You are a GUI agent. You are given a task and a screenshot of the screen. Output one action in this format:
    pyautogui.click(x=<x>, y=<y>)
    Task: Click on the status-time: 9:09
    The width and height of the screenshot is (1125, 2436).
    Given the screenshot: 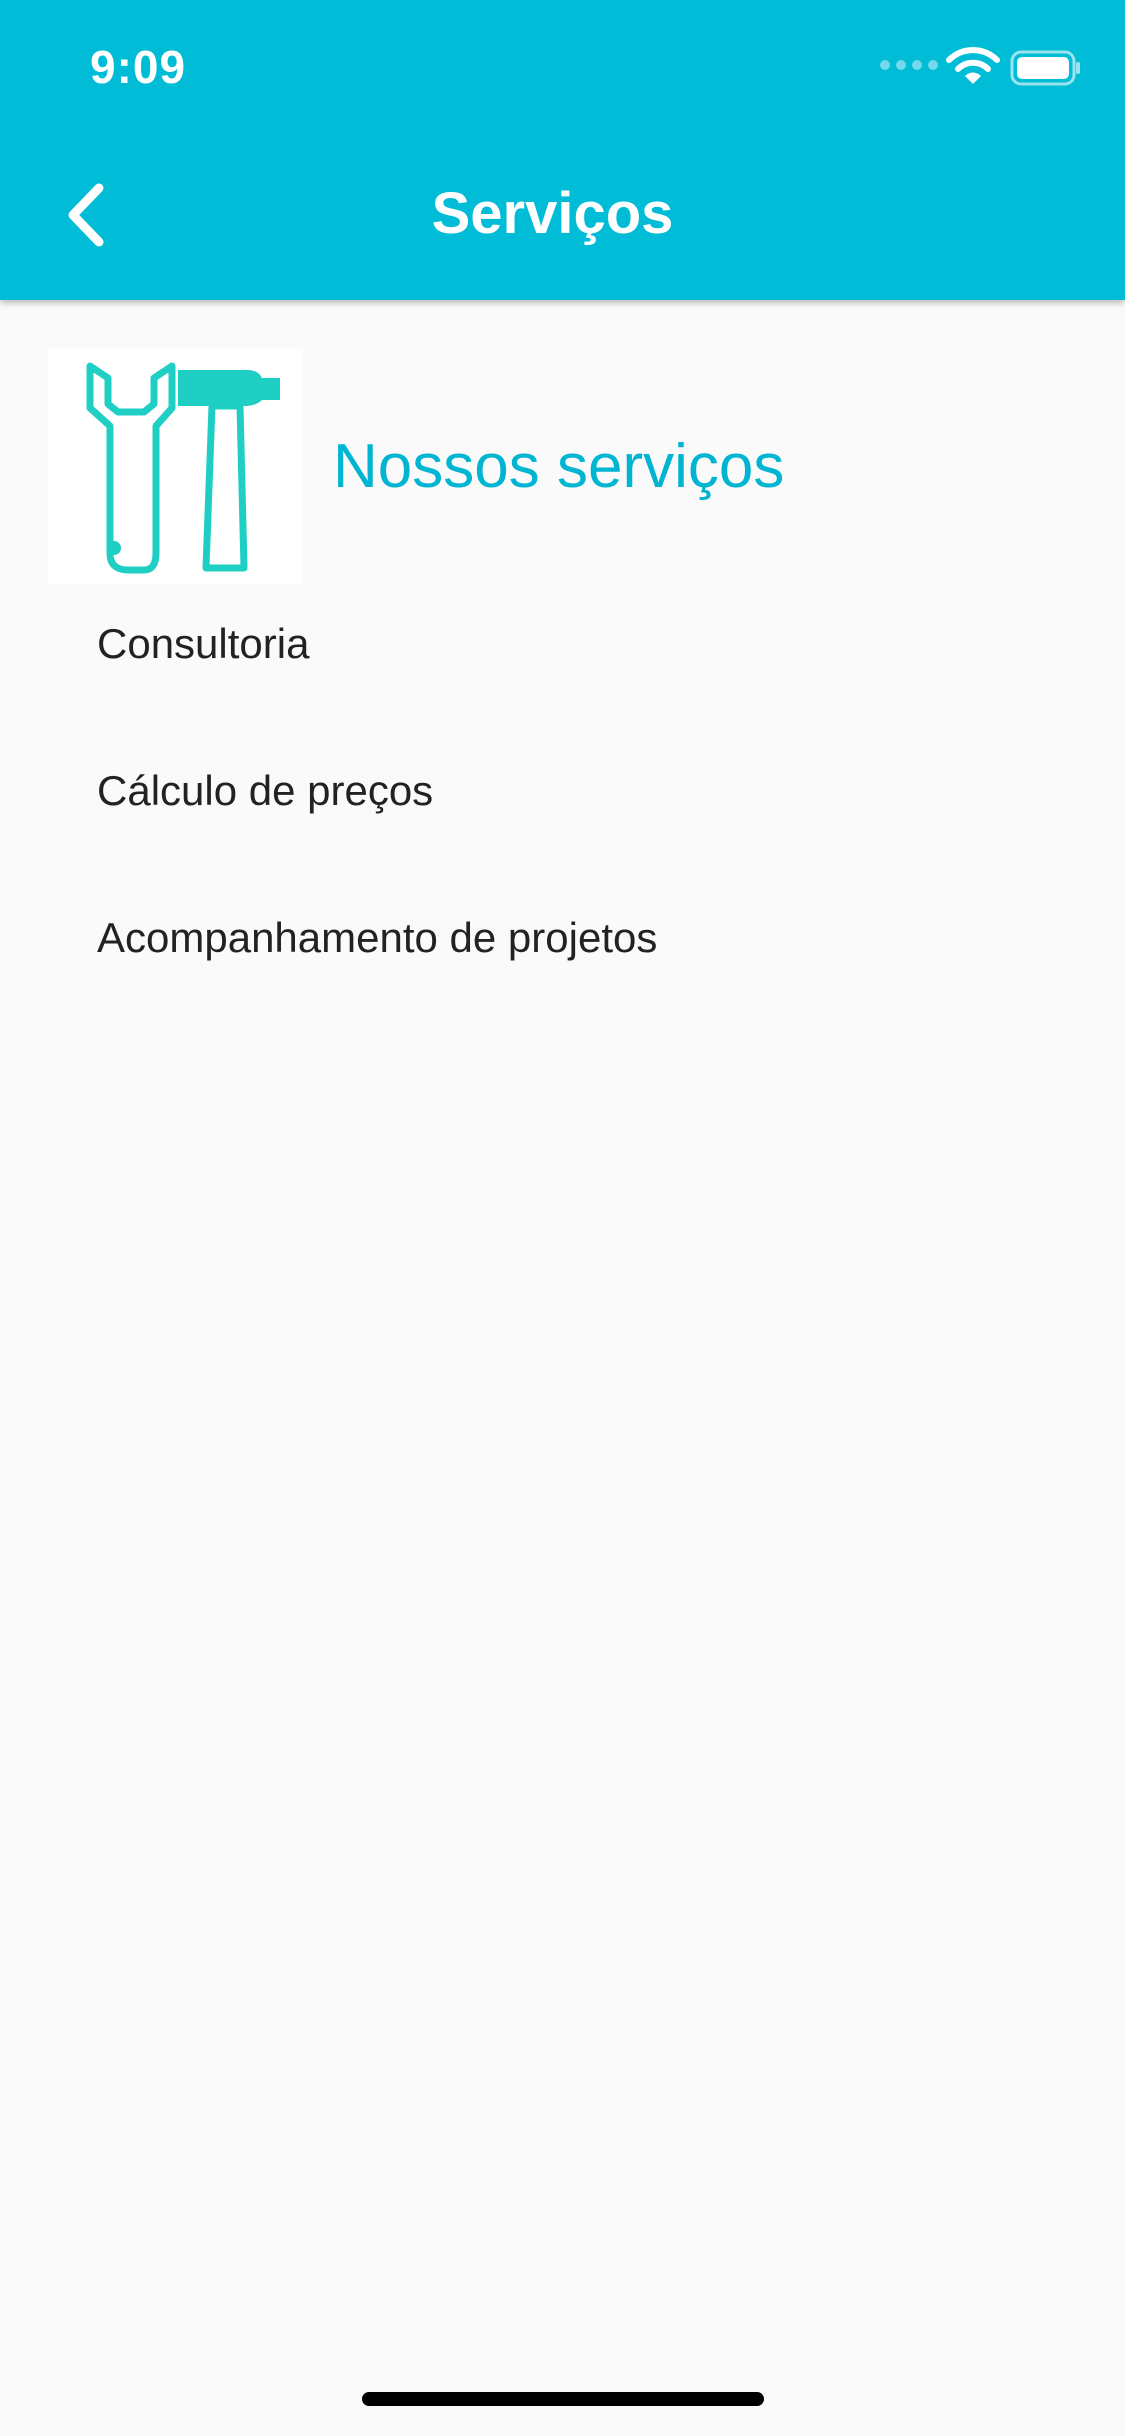 What is the action you would take?
    pyautogui.click(x=138, y=67)
    